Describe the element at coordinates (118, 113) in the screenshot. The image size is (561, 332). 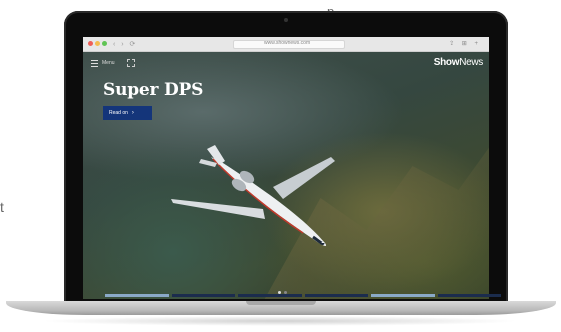
I see `read-on-label: Read on` at that location.